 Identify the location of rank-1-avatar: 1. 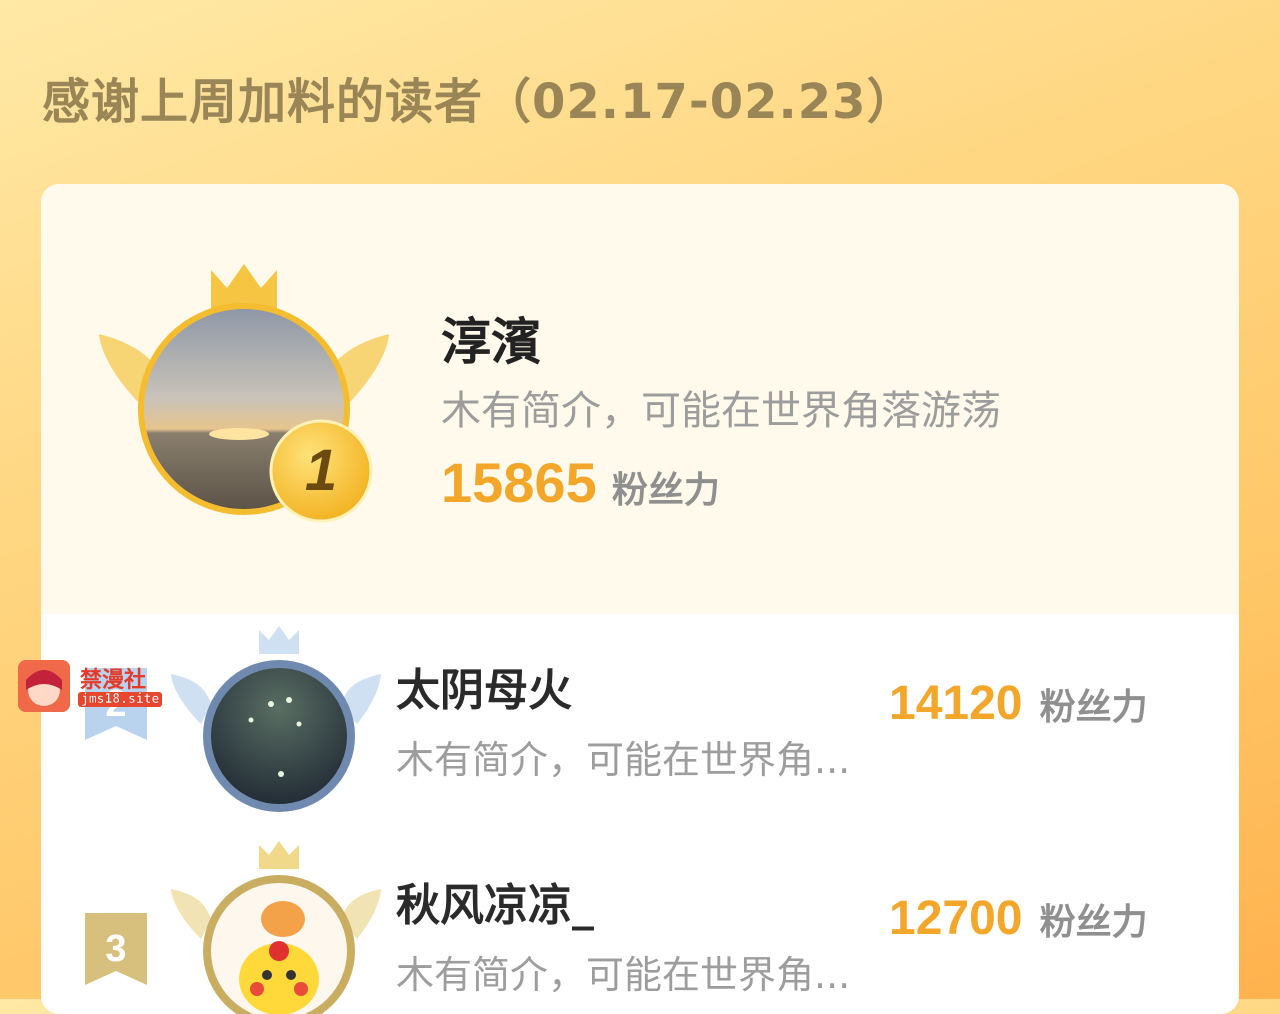
(244, 394).